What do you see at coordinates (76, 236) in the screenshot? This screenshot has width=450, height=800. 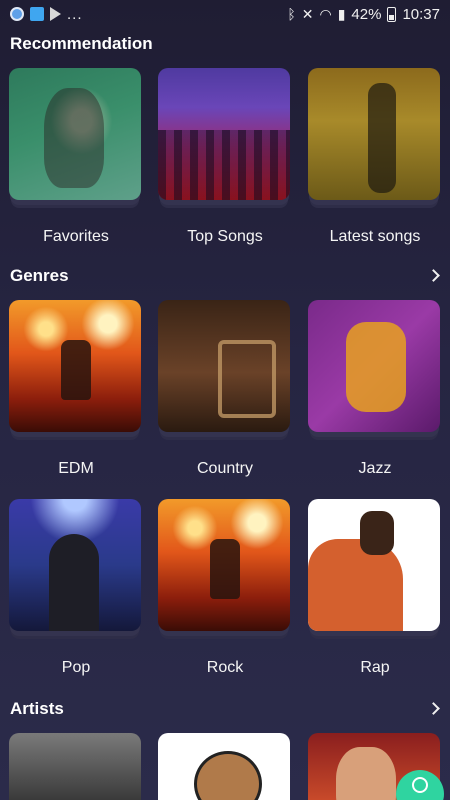 I see `tile-label: Favorites` at bounding box center [76, 236].